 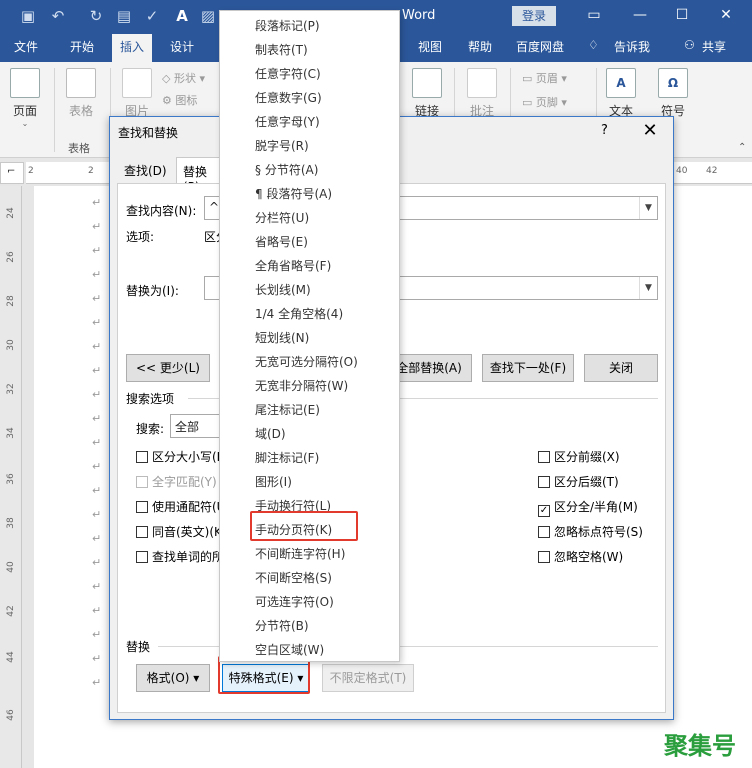 What do you see at coordinates (294, 601) in the screenshot?
I see `menu-item: 可选连字符(O)` at bounding box center [294, 601].